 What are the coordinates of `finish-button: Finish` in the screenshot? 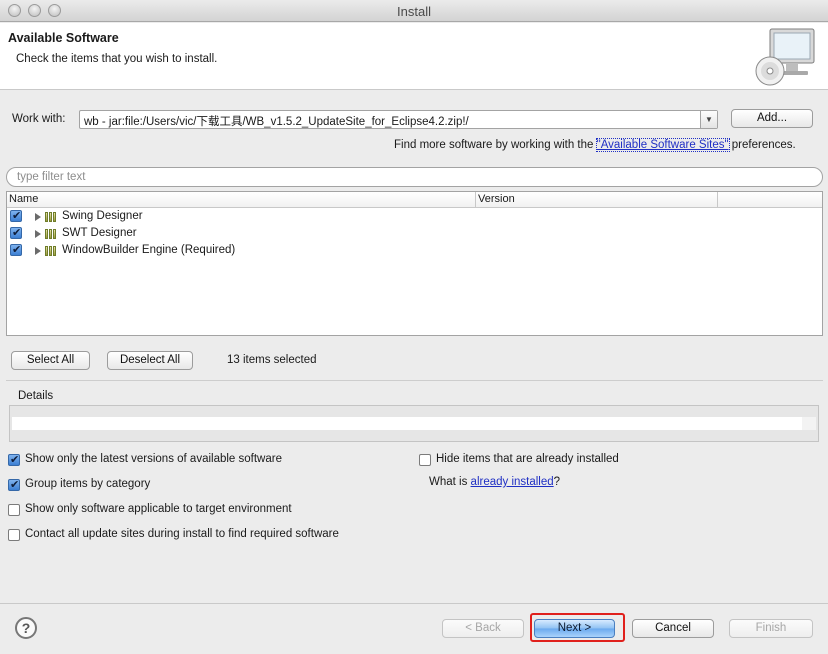 It's located at (771, 628).